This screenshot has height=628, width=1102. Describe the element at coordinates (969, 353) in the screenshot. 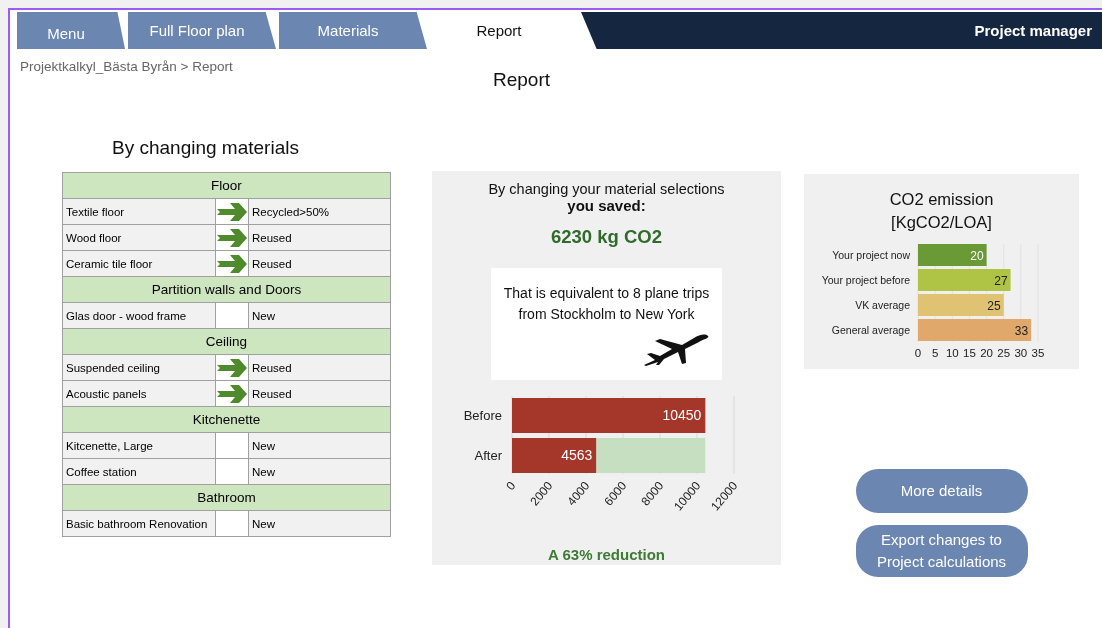

I see `tick-label: 15` at that location.